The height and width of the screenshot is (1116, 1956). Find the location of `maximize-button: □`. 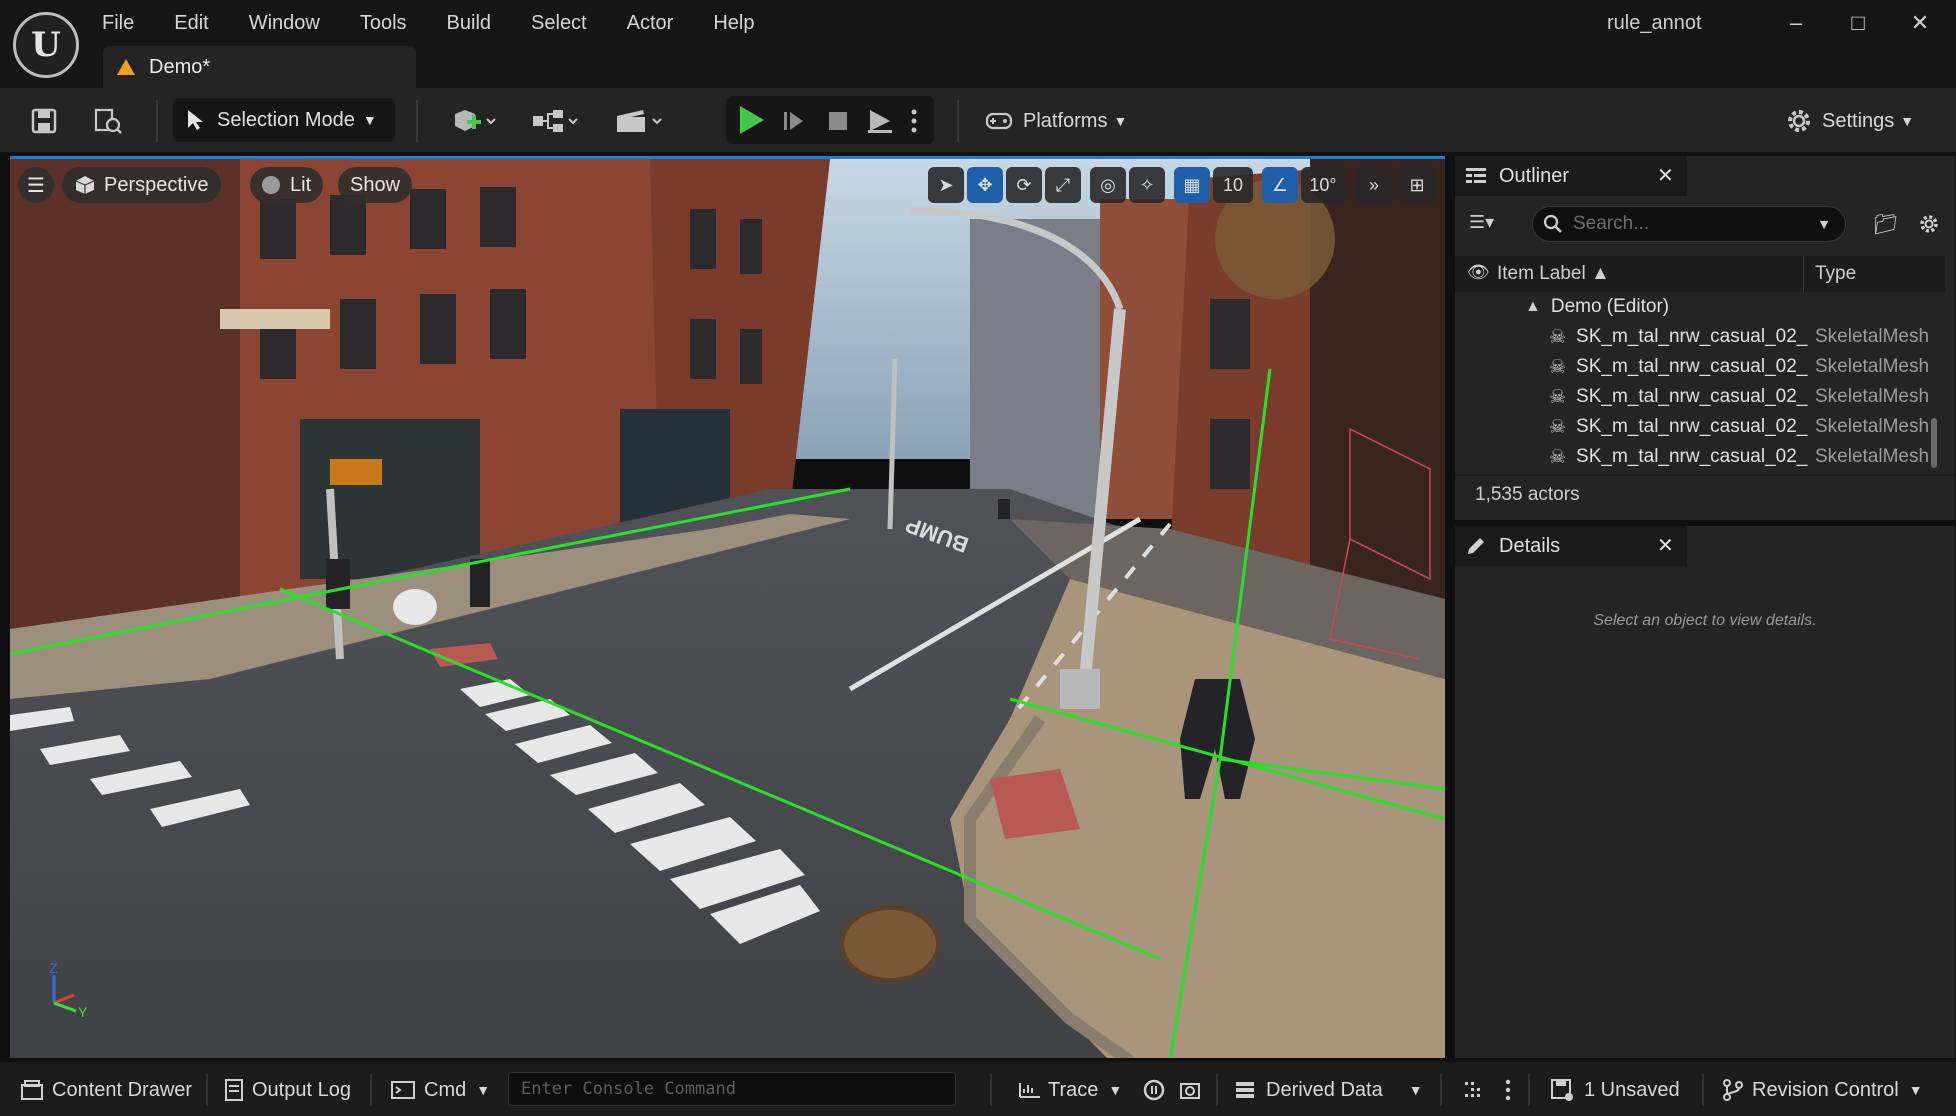

maximize-button: □ is located at coordinates (1858, 23).